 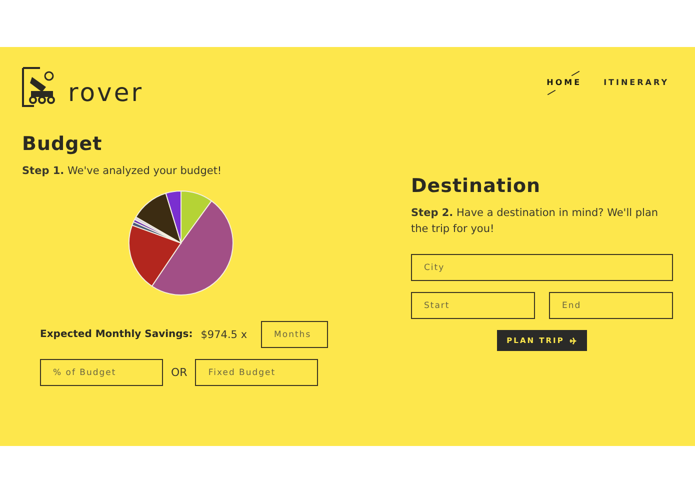 I want to click on nav-link: ITINERARY, so click(x=636, y=83).